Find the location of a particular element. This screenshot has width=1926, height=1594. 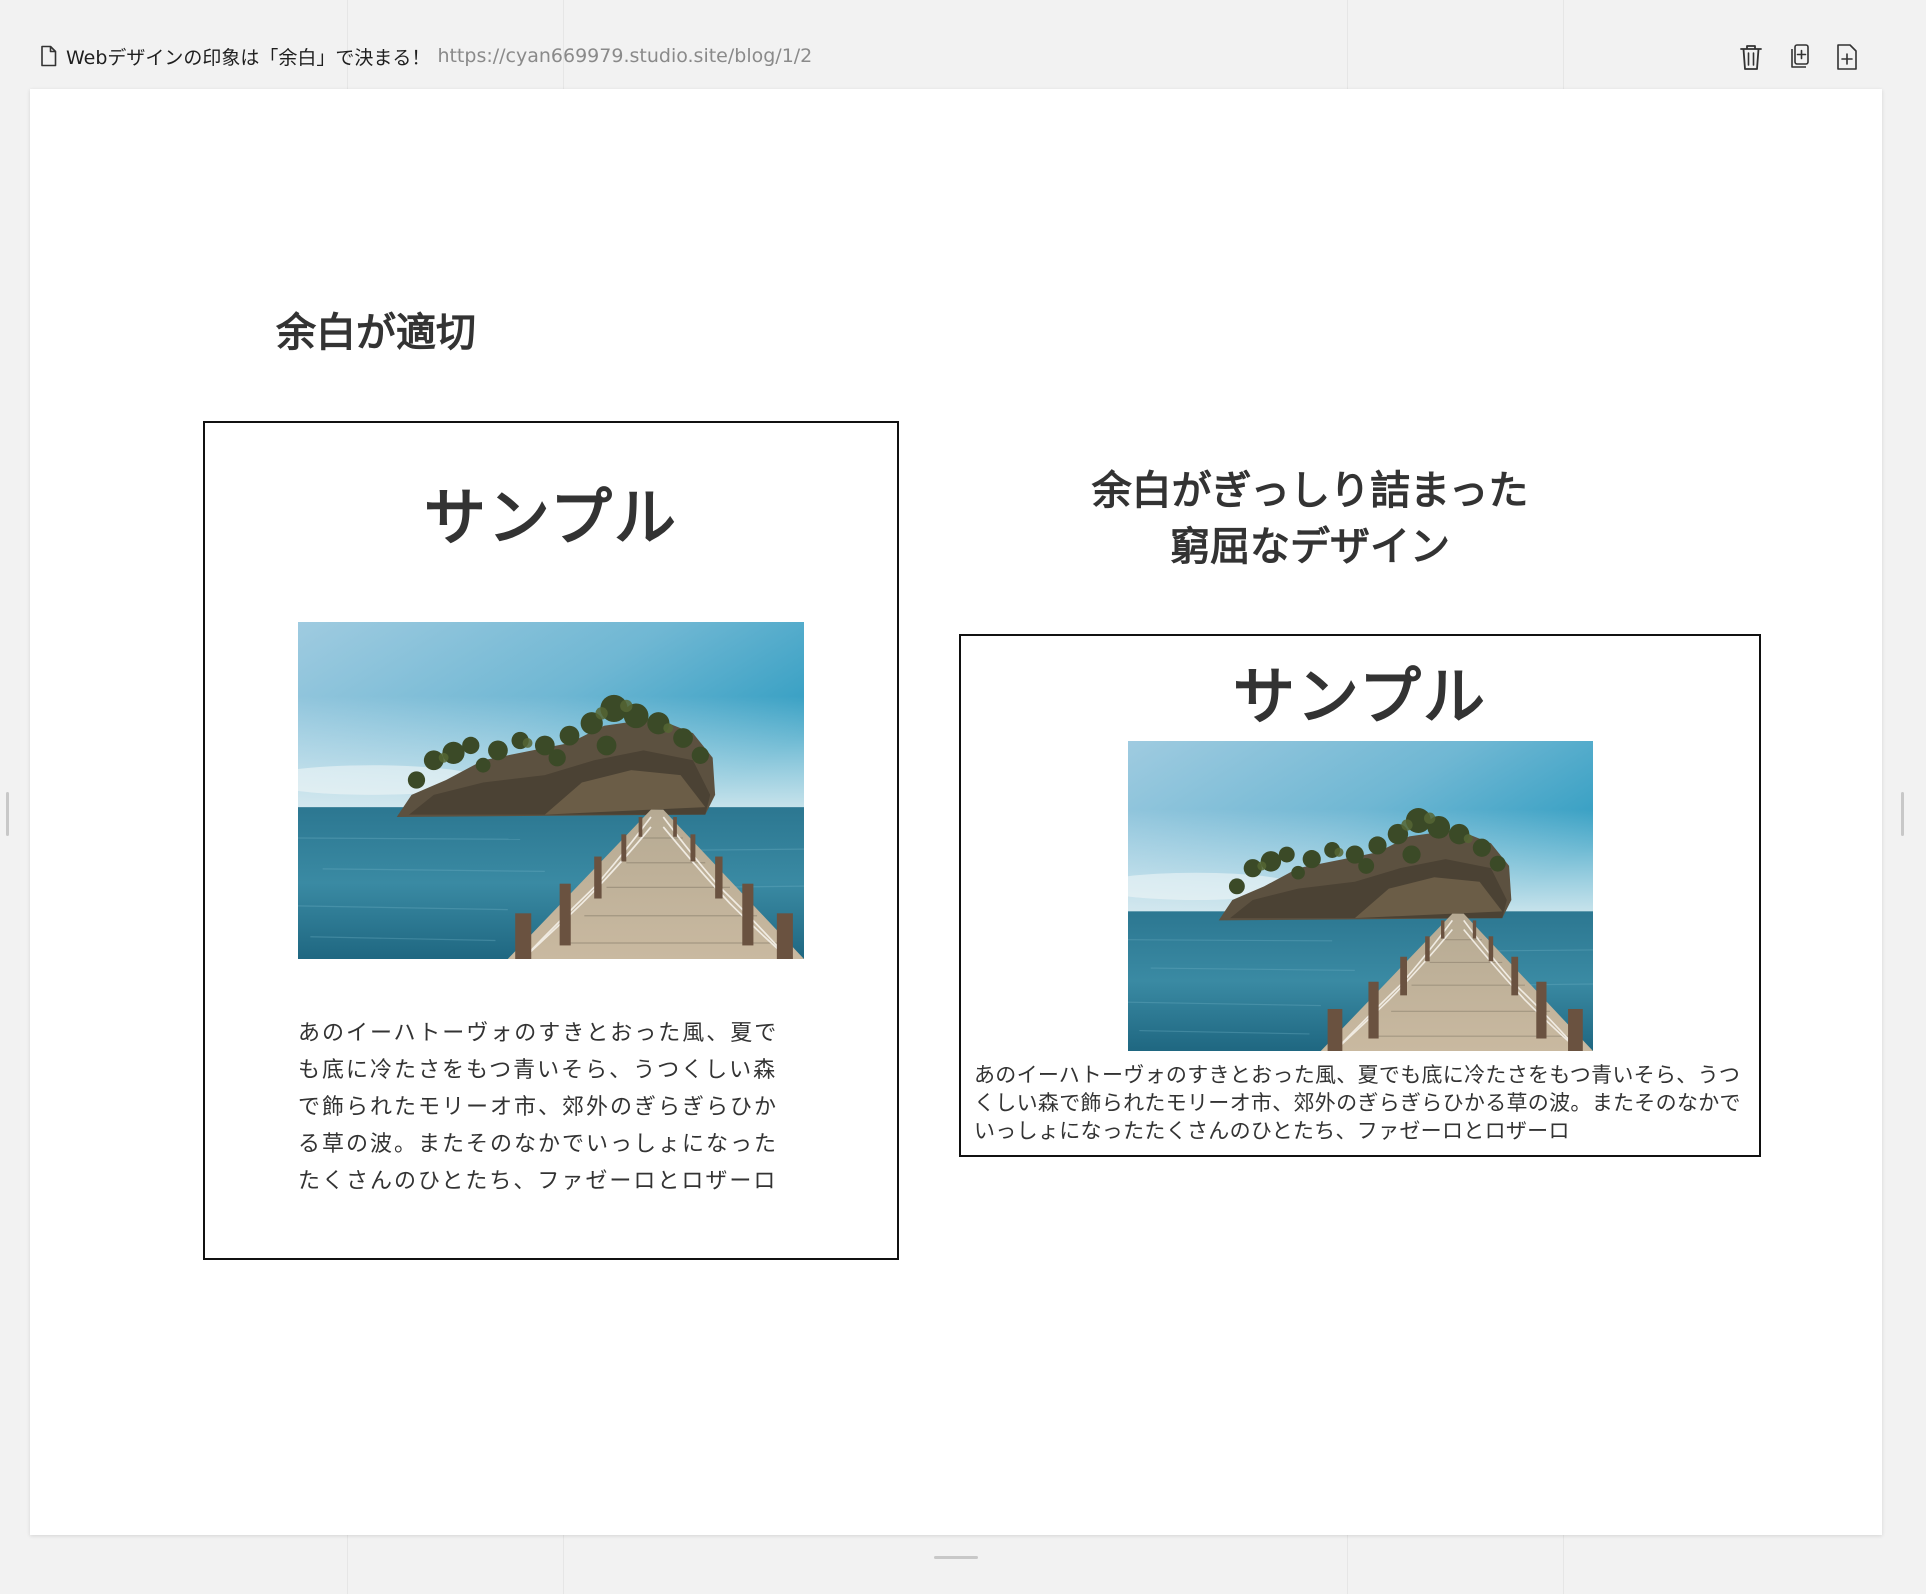

trash-icon is located at coordinates (1751, 57).